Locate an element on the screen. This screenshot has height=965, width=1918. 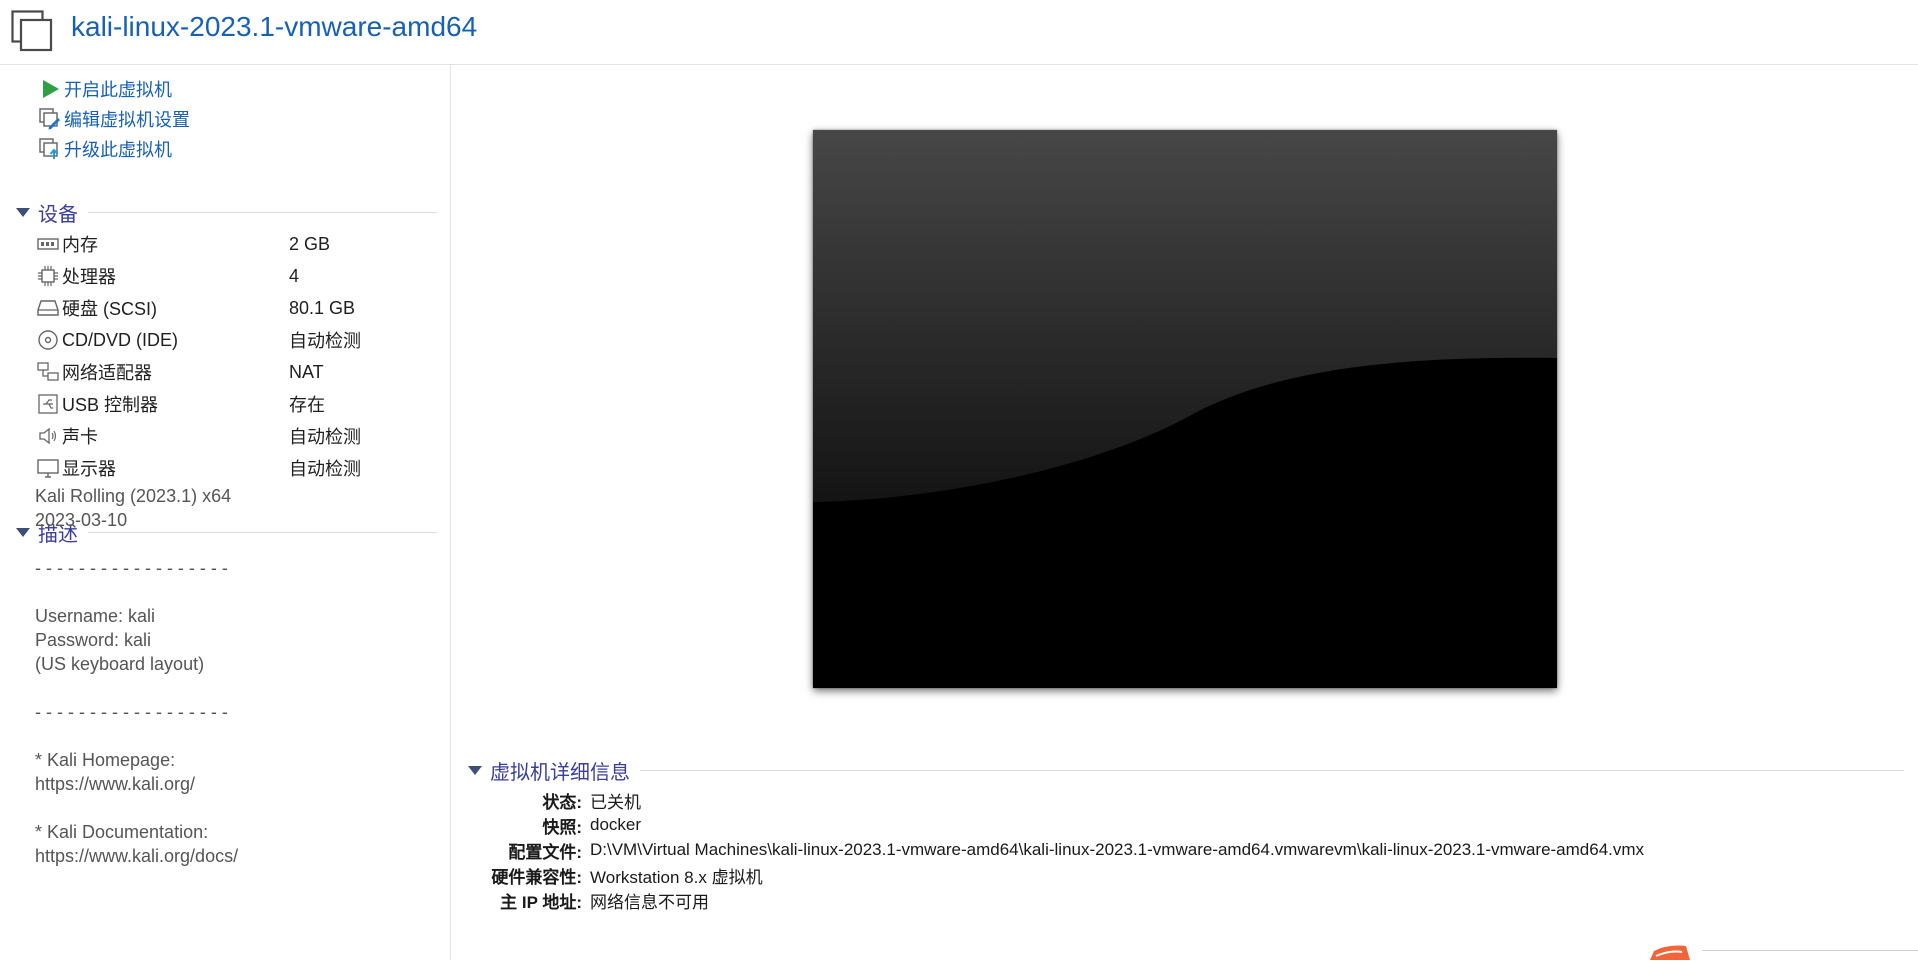
device-name: 声卡 is located at coordinates (80, 437).